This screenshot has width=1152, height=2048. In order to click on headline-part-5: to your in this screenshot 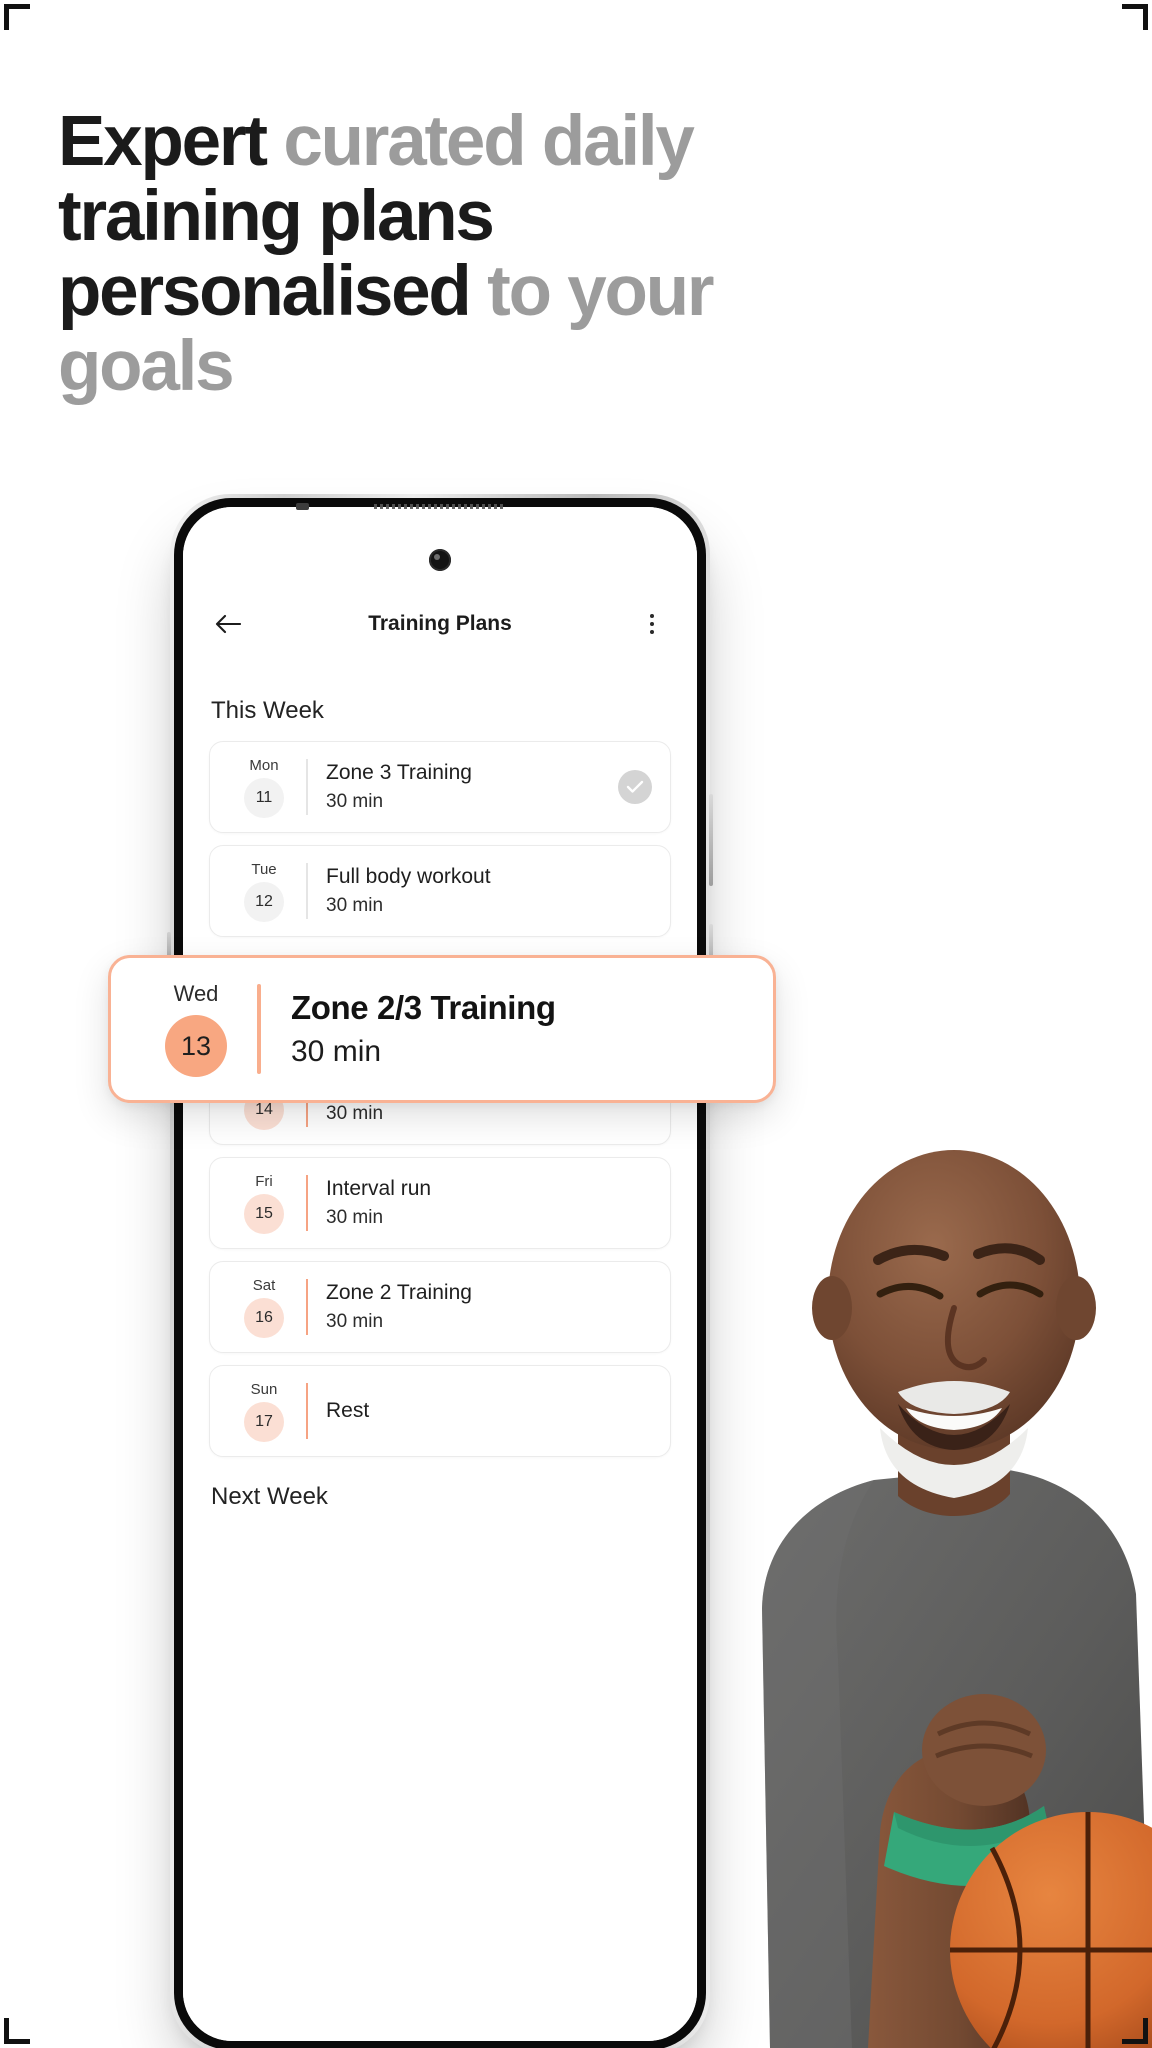, I will do `click(600, 291)`.